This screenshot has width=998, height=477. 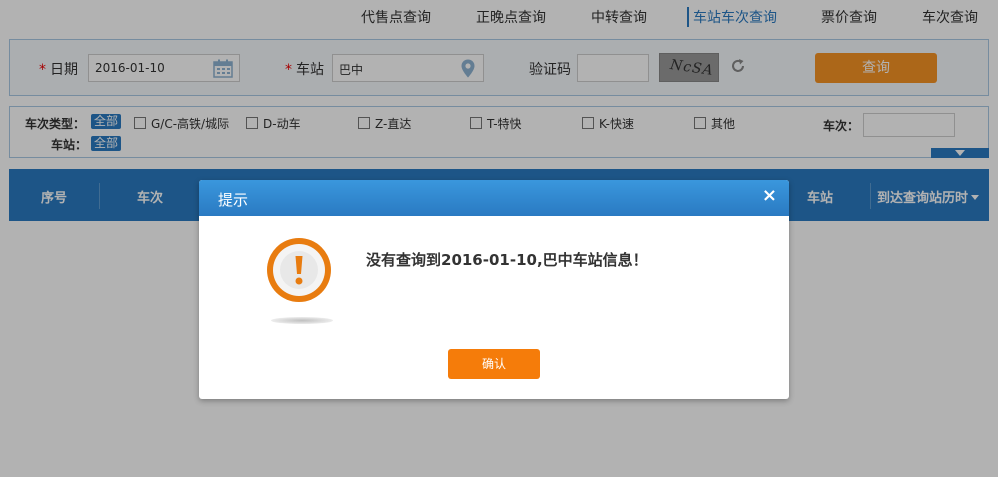 What do you see at coordinates (494, 198) in the screenshot?
I see `dialog-header: 提示 ×` at bounding box center [494, 198].